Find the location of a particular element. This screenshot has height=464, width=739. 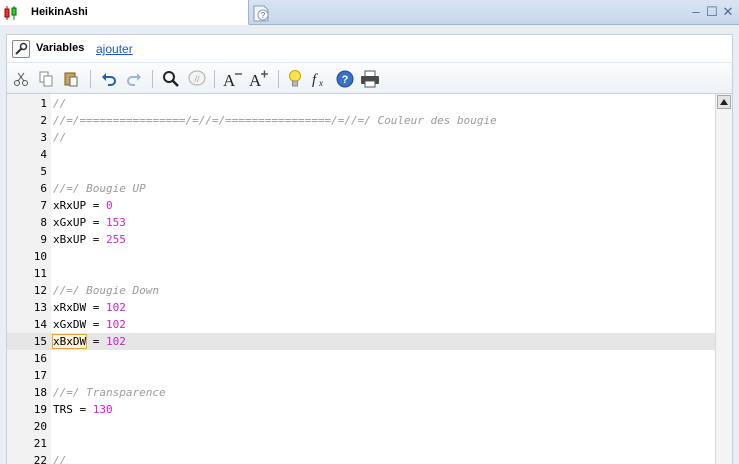

line-code: xRxDW = 102 is located at coordinates (89, 307).